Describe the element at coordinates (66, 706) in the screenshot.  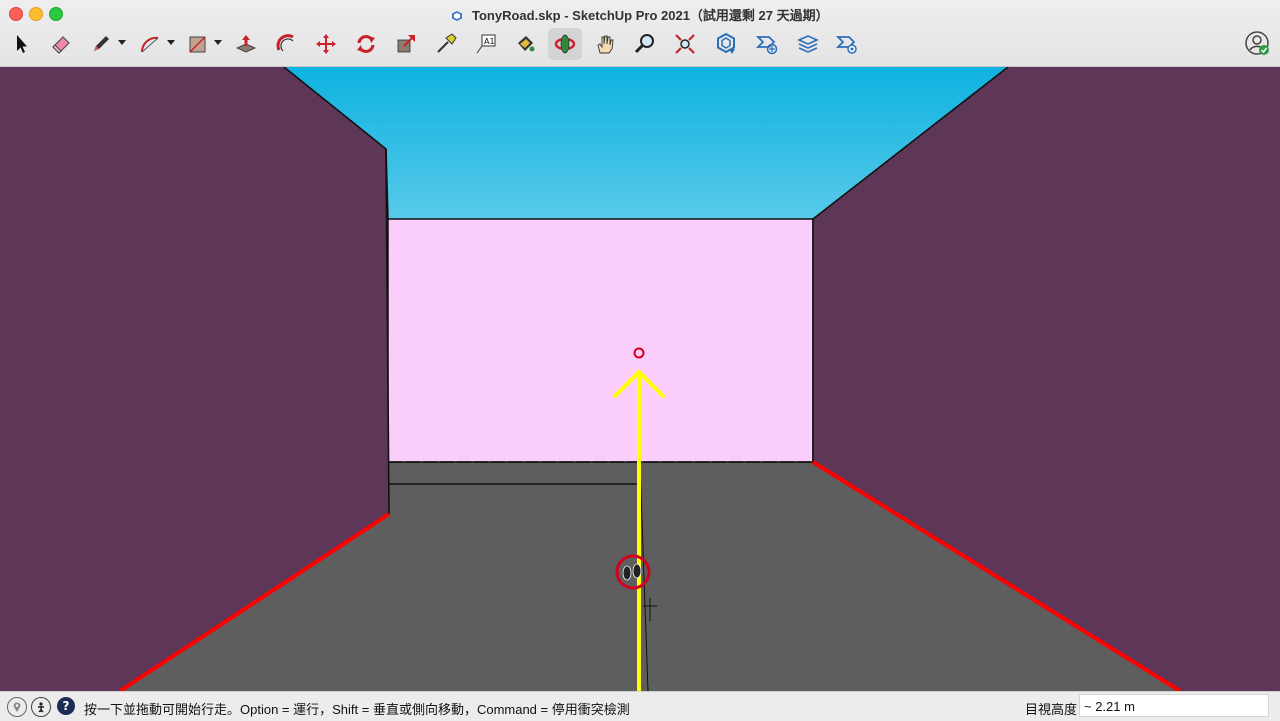
I see `help-icon: ?` at that location.